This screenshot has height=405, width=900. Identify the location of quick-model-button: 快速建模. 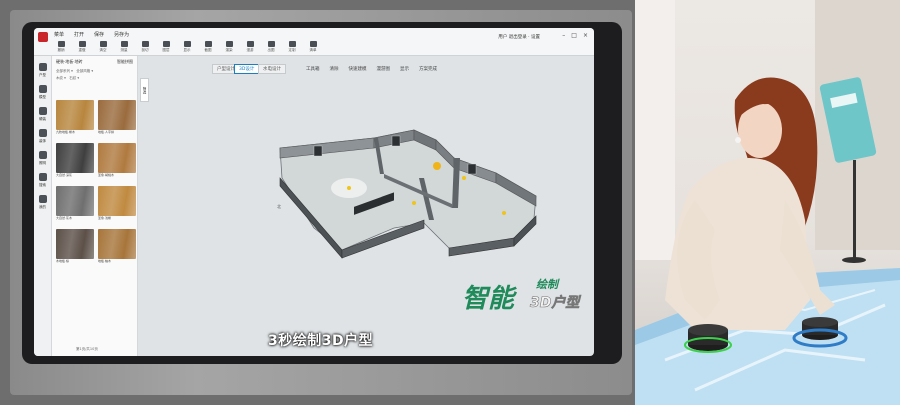
(358, 69).